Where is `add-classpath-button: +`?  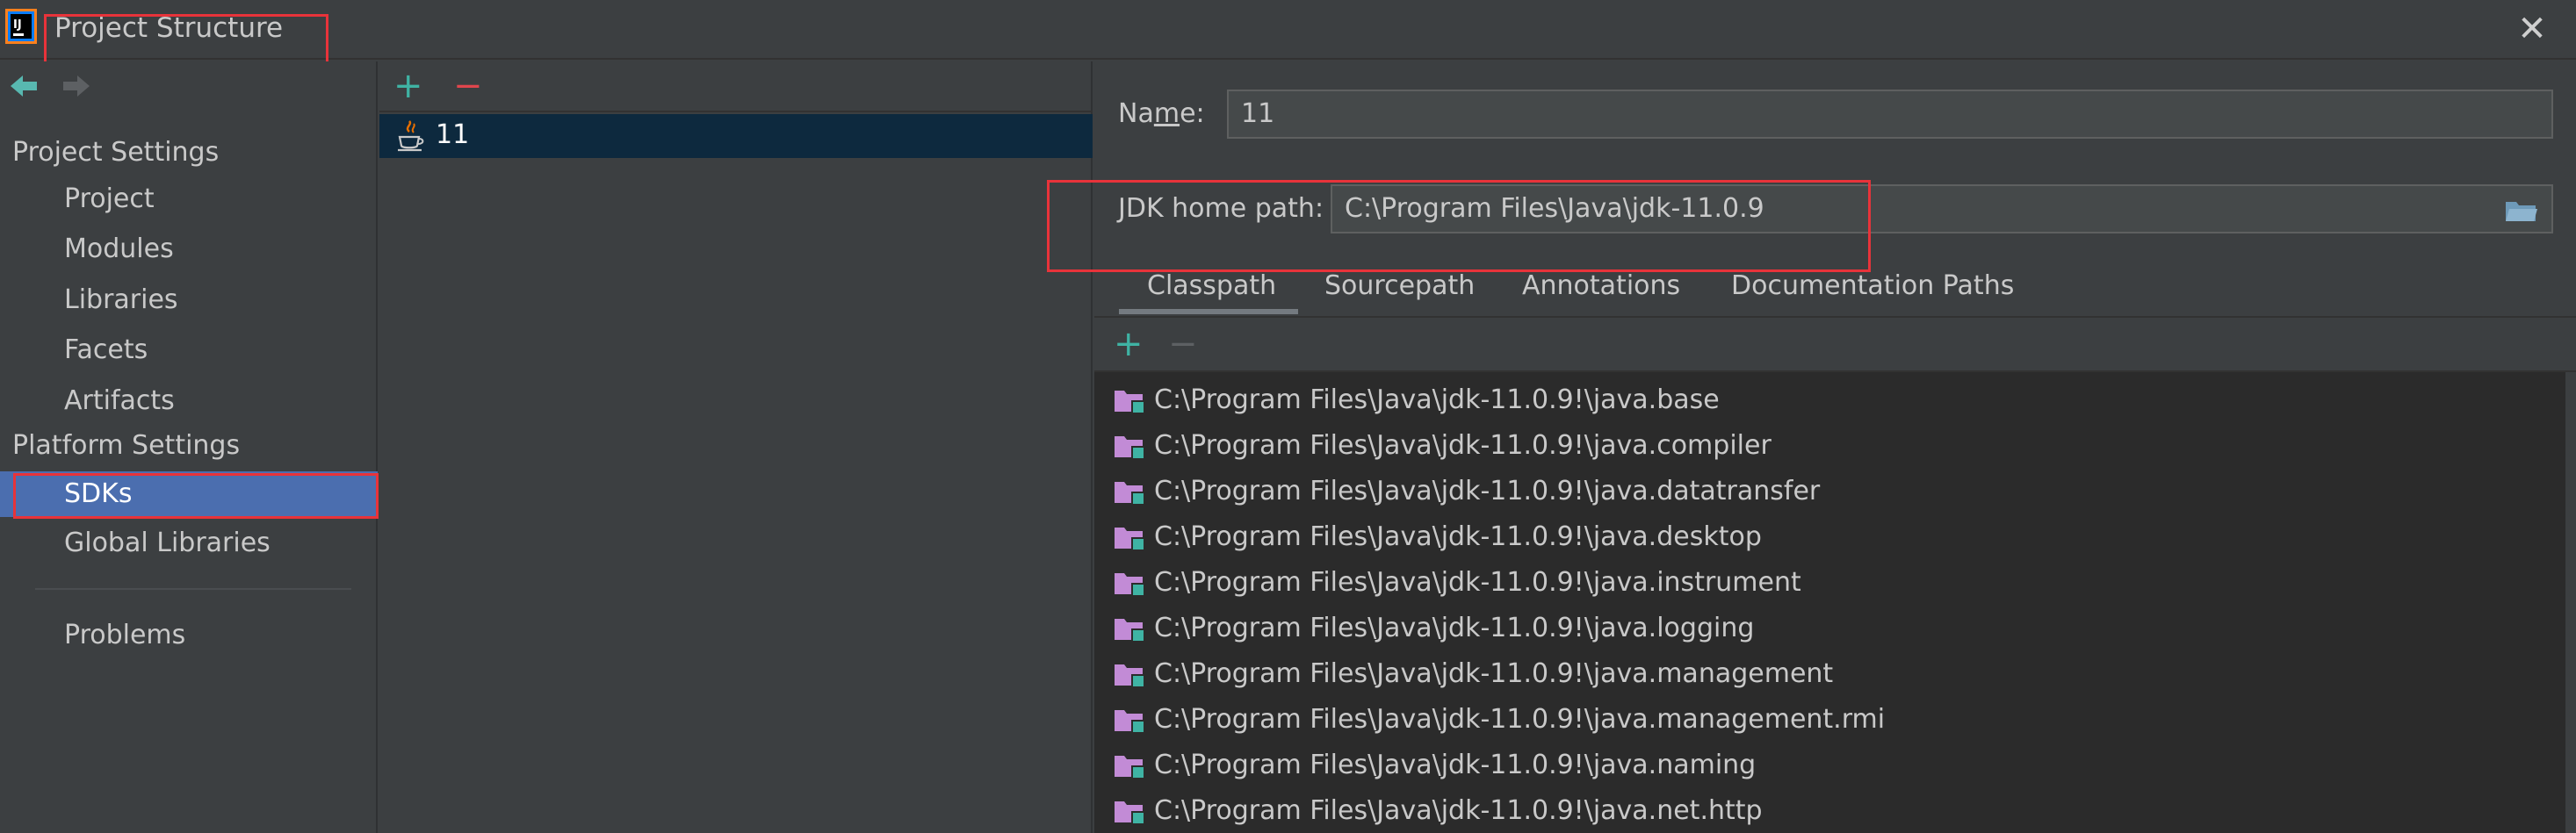
add-classpath-button: + is located at coordinates (1129, 345).